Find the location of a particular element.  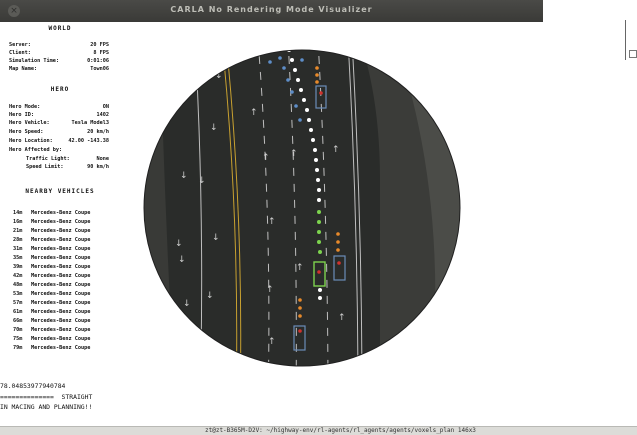

nearby-vehicle-item: 35m Mercedes-Benz Coupe is located at coordinates (52, 258).